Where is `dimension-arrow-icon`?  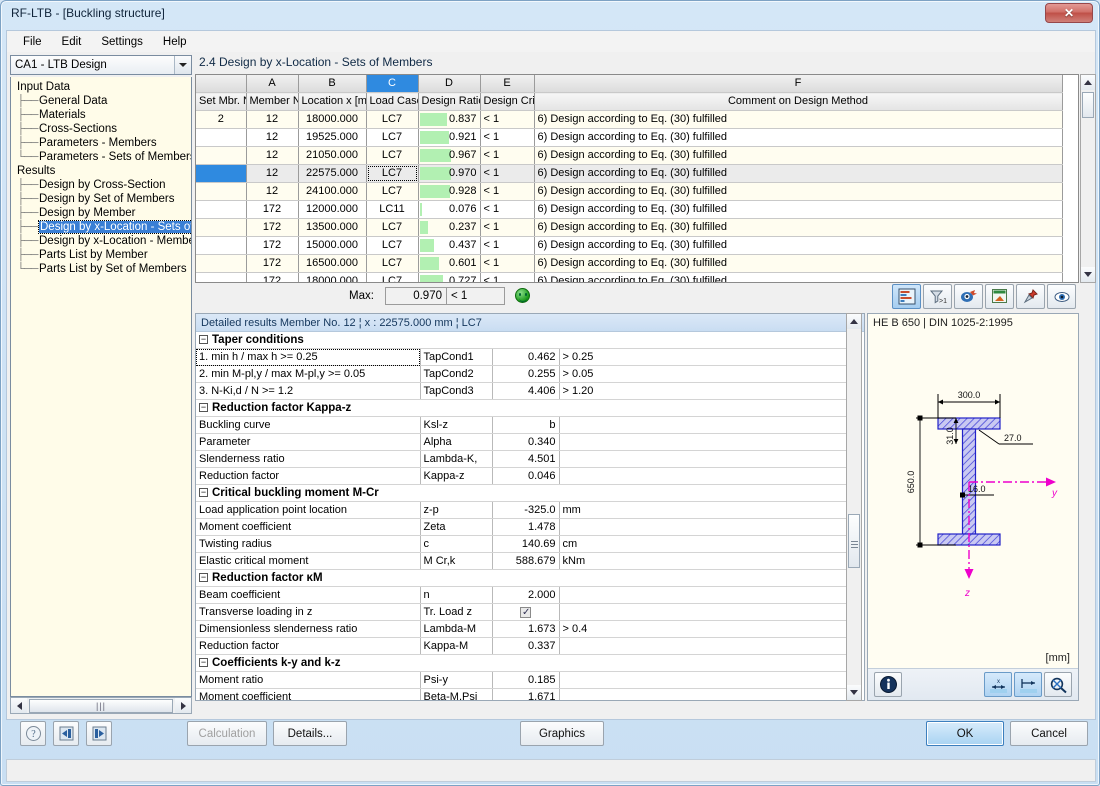
dimension-arrow-icon is located at coordinates (1028, 684).